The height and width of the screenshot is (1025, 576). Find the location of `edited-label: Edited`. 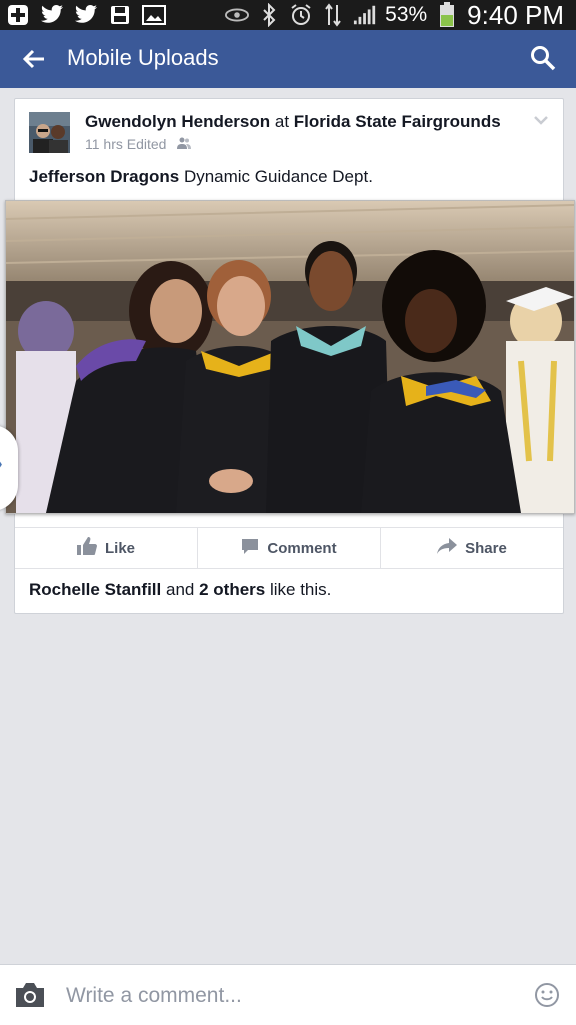

edited-label: Edited is located at coordinates (147, 144).